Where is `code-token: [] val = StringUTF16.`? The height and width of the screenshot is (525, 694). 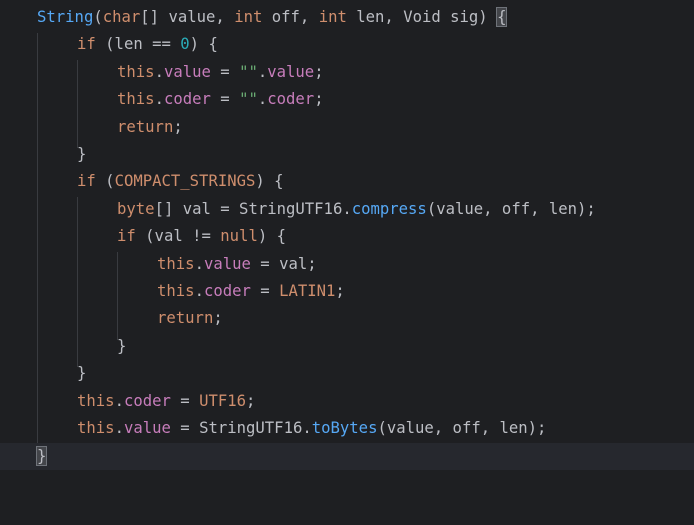
code-token: [] val = StringUTF16. is located at coordinates (253, 208).